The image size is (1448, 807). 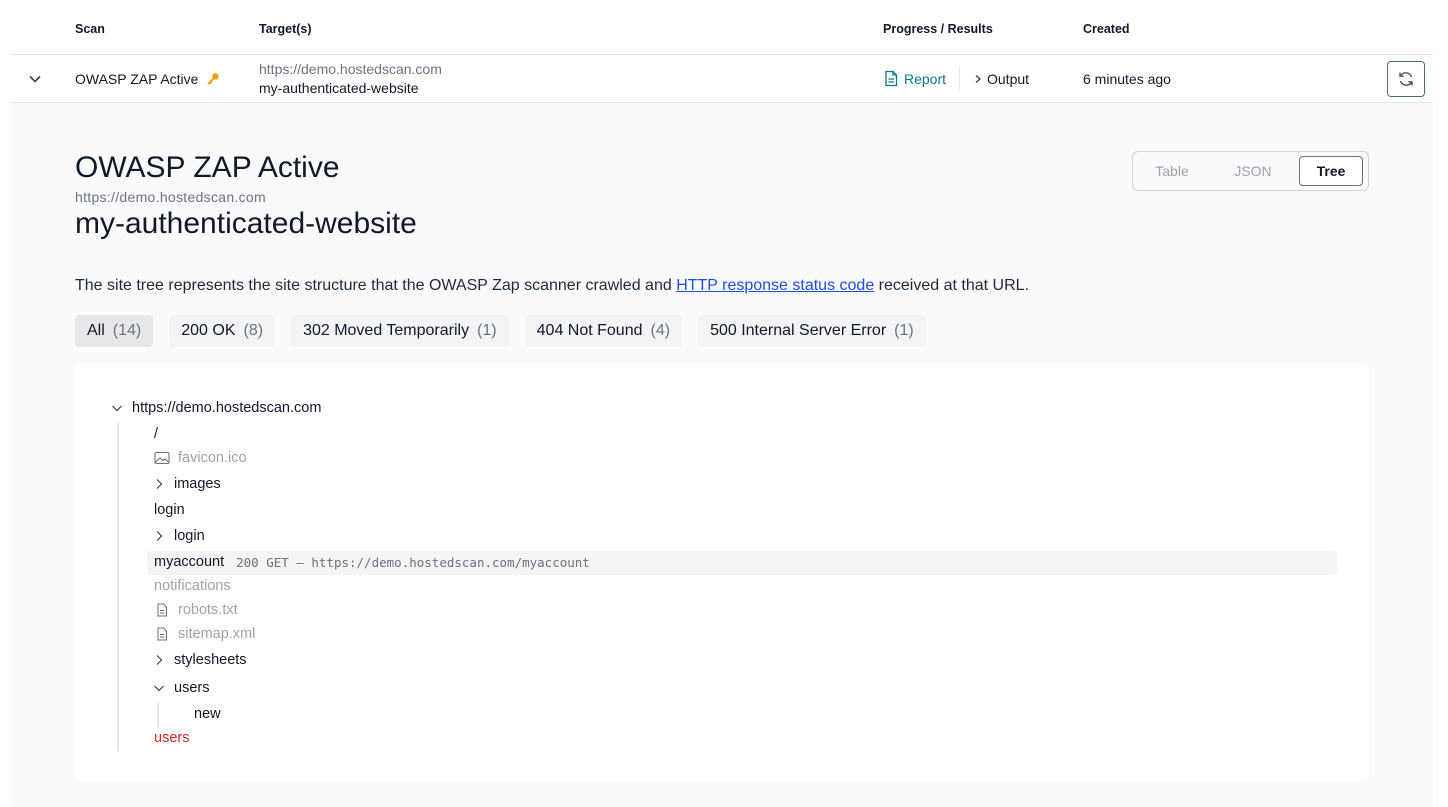 I want to click on filter-200: 200 OK (8), so click(x=222, y=331).